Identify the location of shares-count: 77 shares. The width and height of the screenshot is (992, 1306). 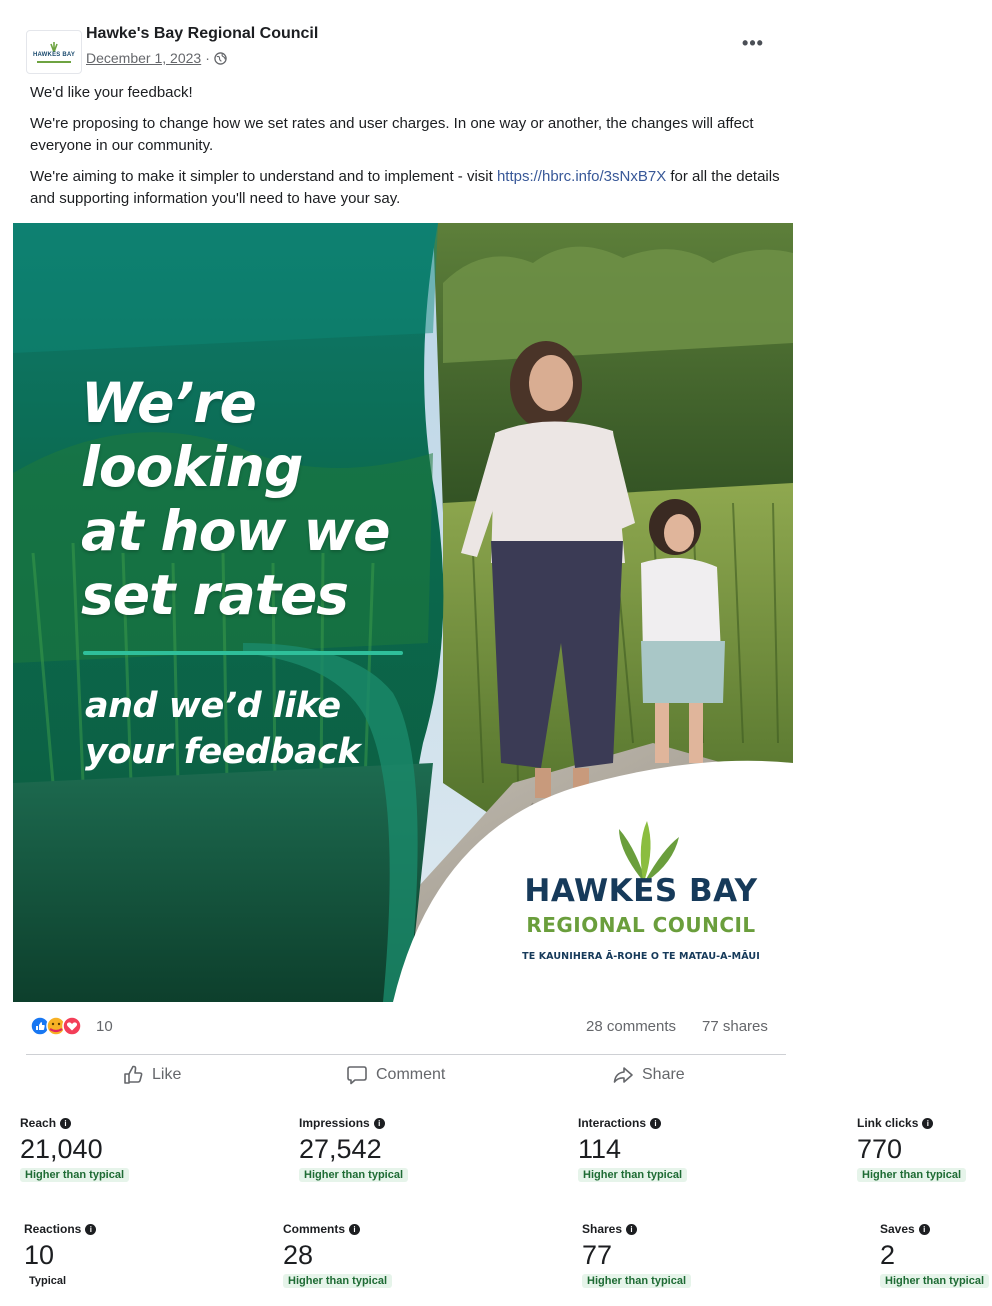
(735, 1026).